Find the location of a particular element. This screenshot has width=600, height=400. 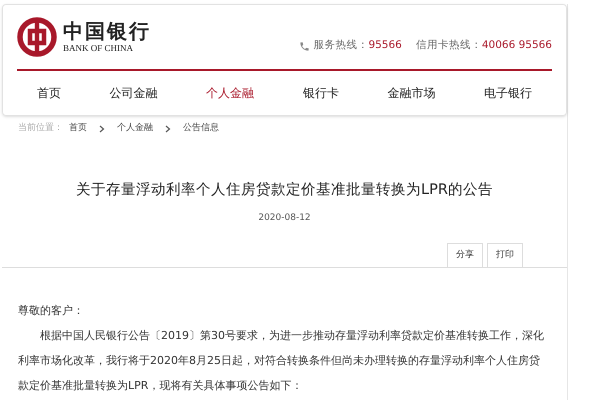

logo-title: 中国银行 is located at coordinates (107, 31).